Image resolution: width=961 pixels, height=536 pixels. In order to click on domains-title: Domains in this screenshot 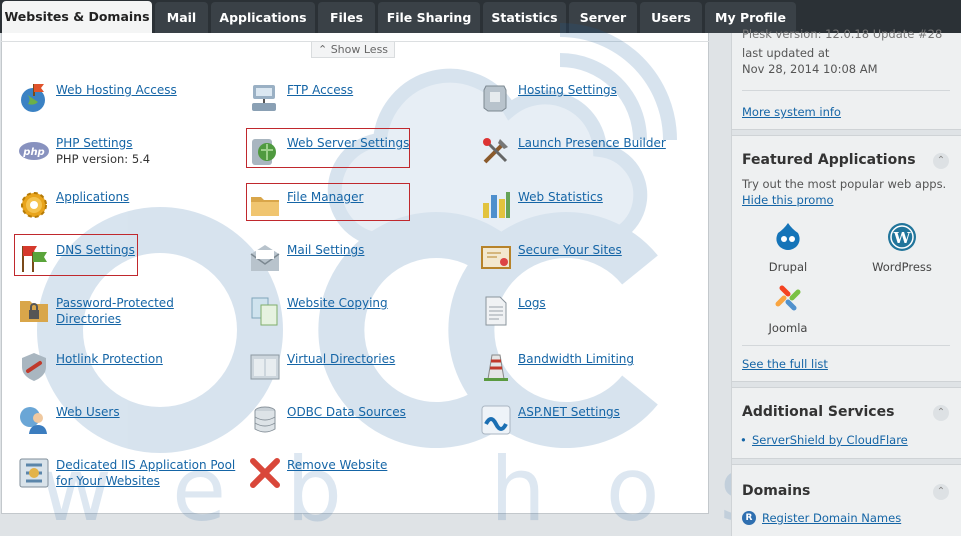, I will do `click(776, 491)`.